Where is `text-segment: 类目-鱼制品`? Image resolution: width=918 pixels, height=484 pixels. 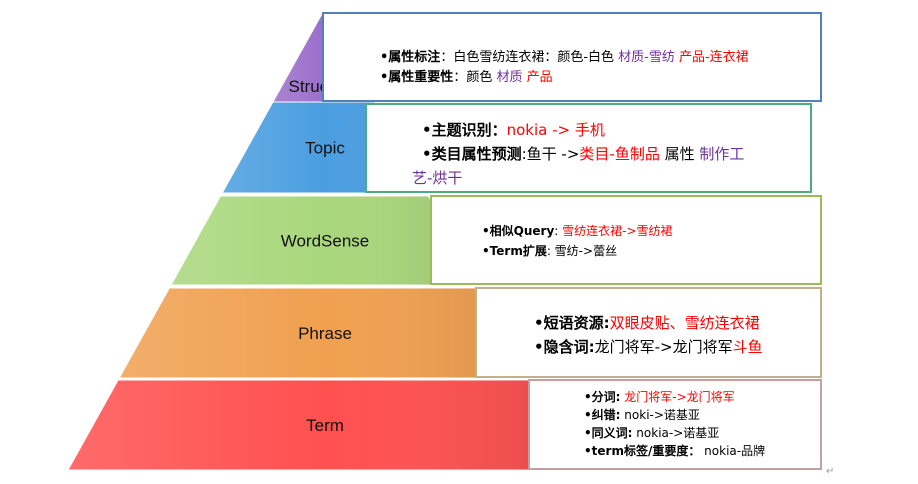
text-segment: 类目-鱼制品 is located at coordinates (619, 154).